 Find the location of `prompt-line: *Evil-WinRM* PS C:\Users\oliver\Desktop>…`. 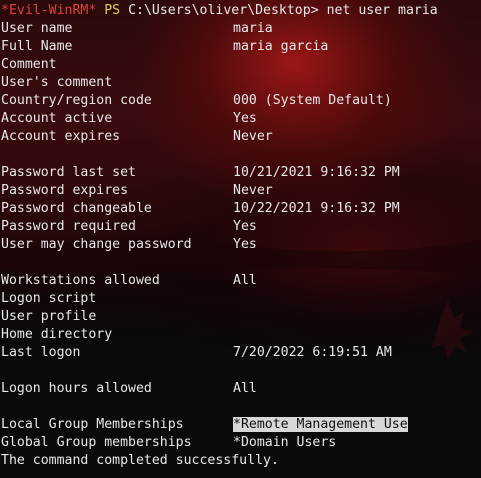

prompt-line: *Evil-WinRM* PS C:\Users\oliver\Desktop>… is located at coordinates (219, 11).